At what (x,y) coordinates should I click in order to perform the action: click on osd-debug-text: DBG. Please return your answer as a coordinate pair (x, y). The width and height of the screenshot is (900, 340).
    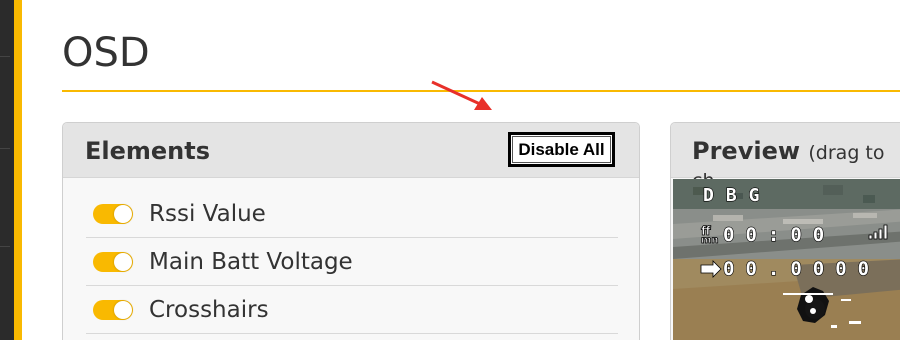
    Looking at the image, I should click on (737, 195).